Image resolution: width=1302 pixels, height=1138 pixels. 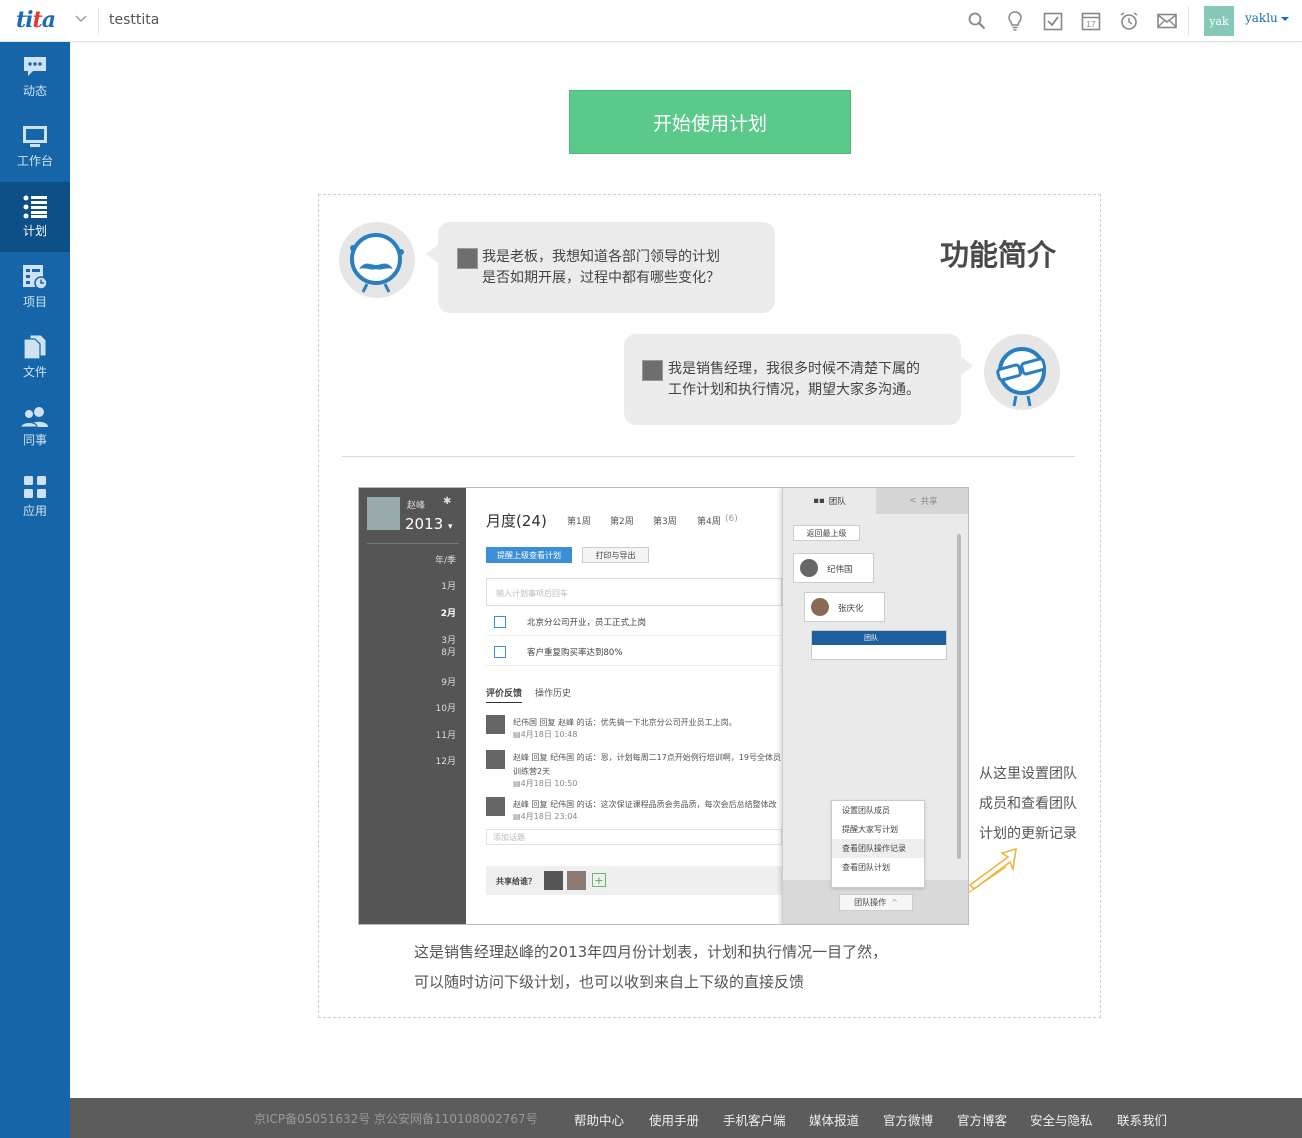 I want to click on footer-link-blog: 官方博客, so click(x=982, y=1119).